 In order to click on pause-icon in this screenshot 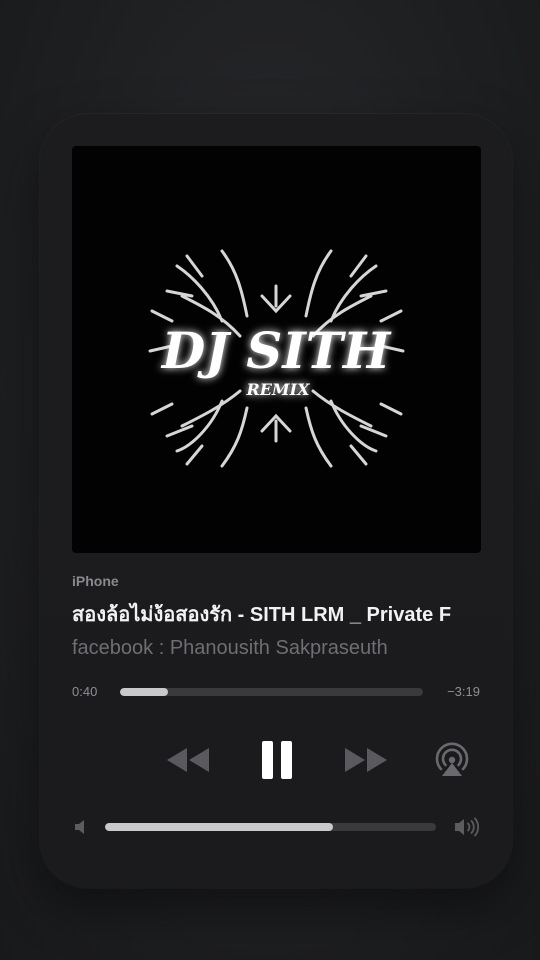, I will do `click(277, 760)`.